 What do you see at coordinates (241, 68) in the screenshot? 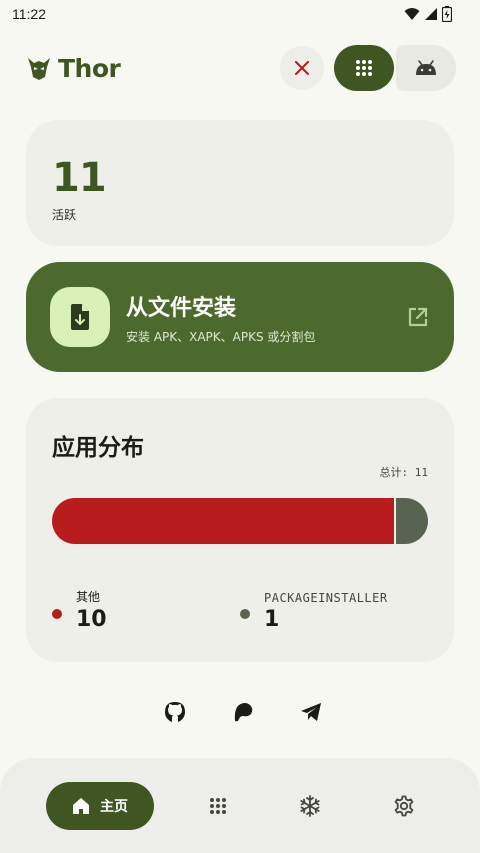
I see `app-header: Thor` at bounding box center [241, 68].